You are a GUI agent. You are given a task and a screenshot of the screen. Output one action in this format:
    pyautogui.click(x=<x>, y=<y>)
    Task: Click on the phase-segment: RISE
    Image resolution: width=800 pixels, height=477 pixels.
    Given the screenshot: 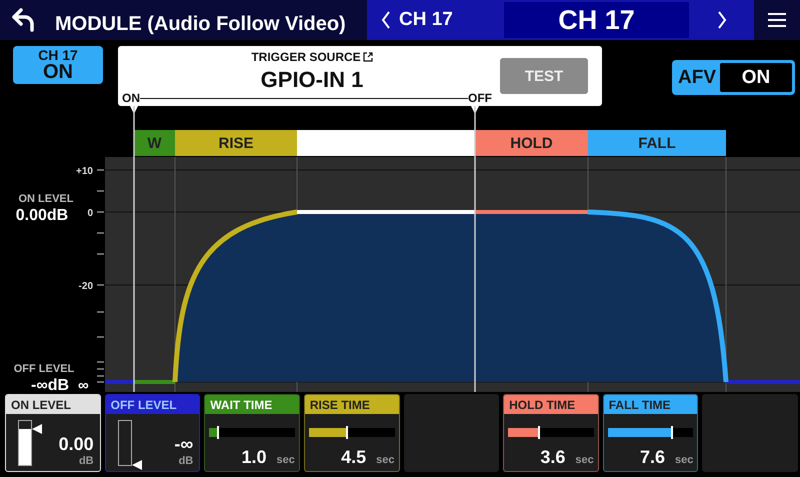 What is the action you would take?
    pyautogui.click(x=236, y=143)
    